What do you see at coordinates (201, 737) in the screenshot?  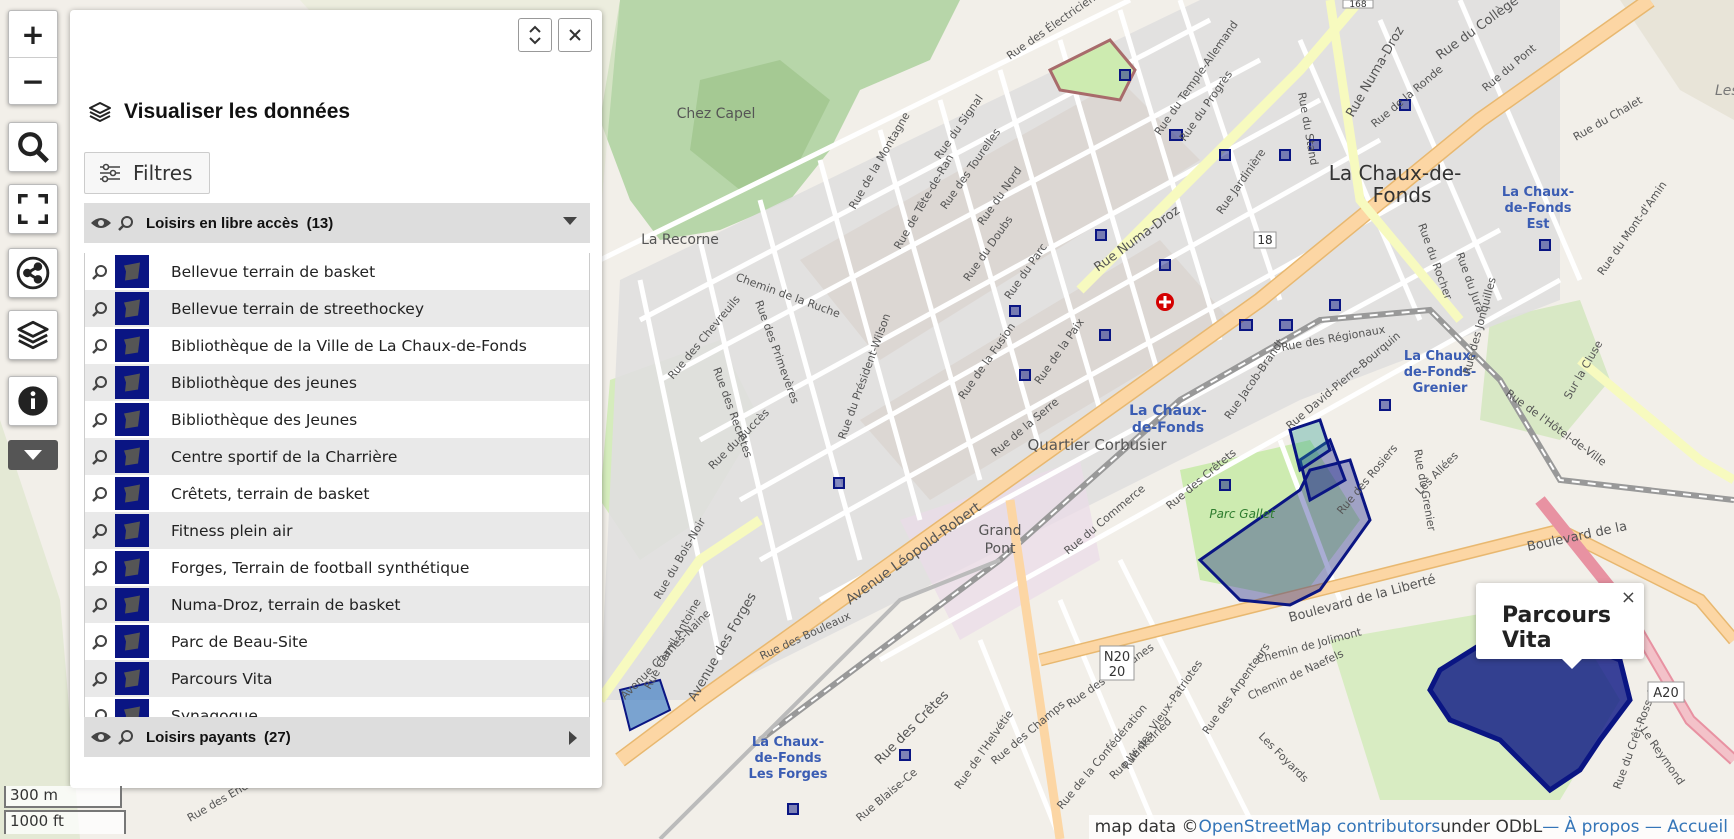 I see `group-name: Loisirs payants` at bounding box center [201, 737].